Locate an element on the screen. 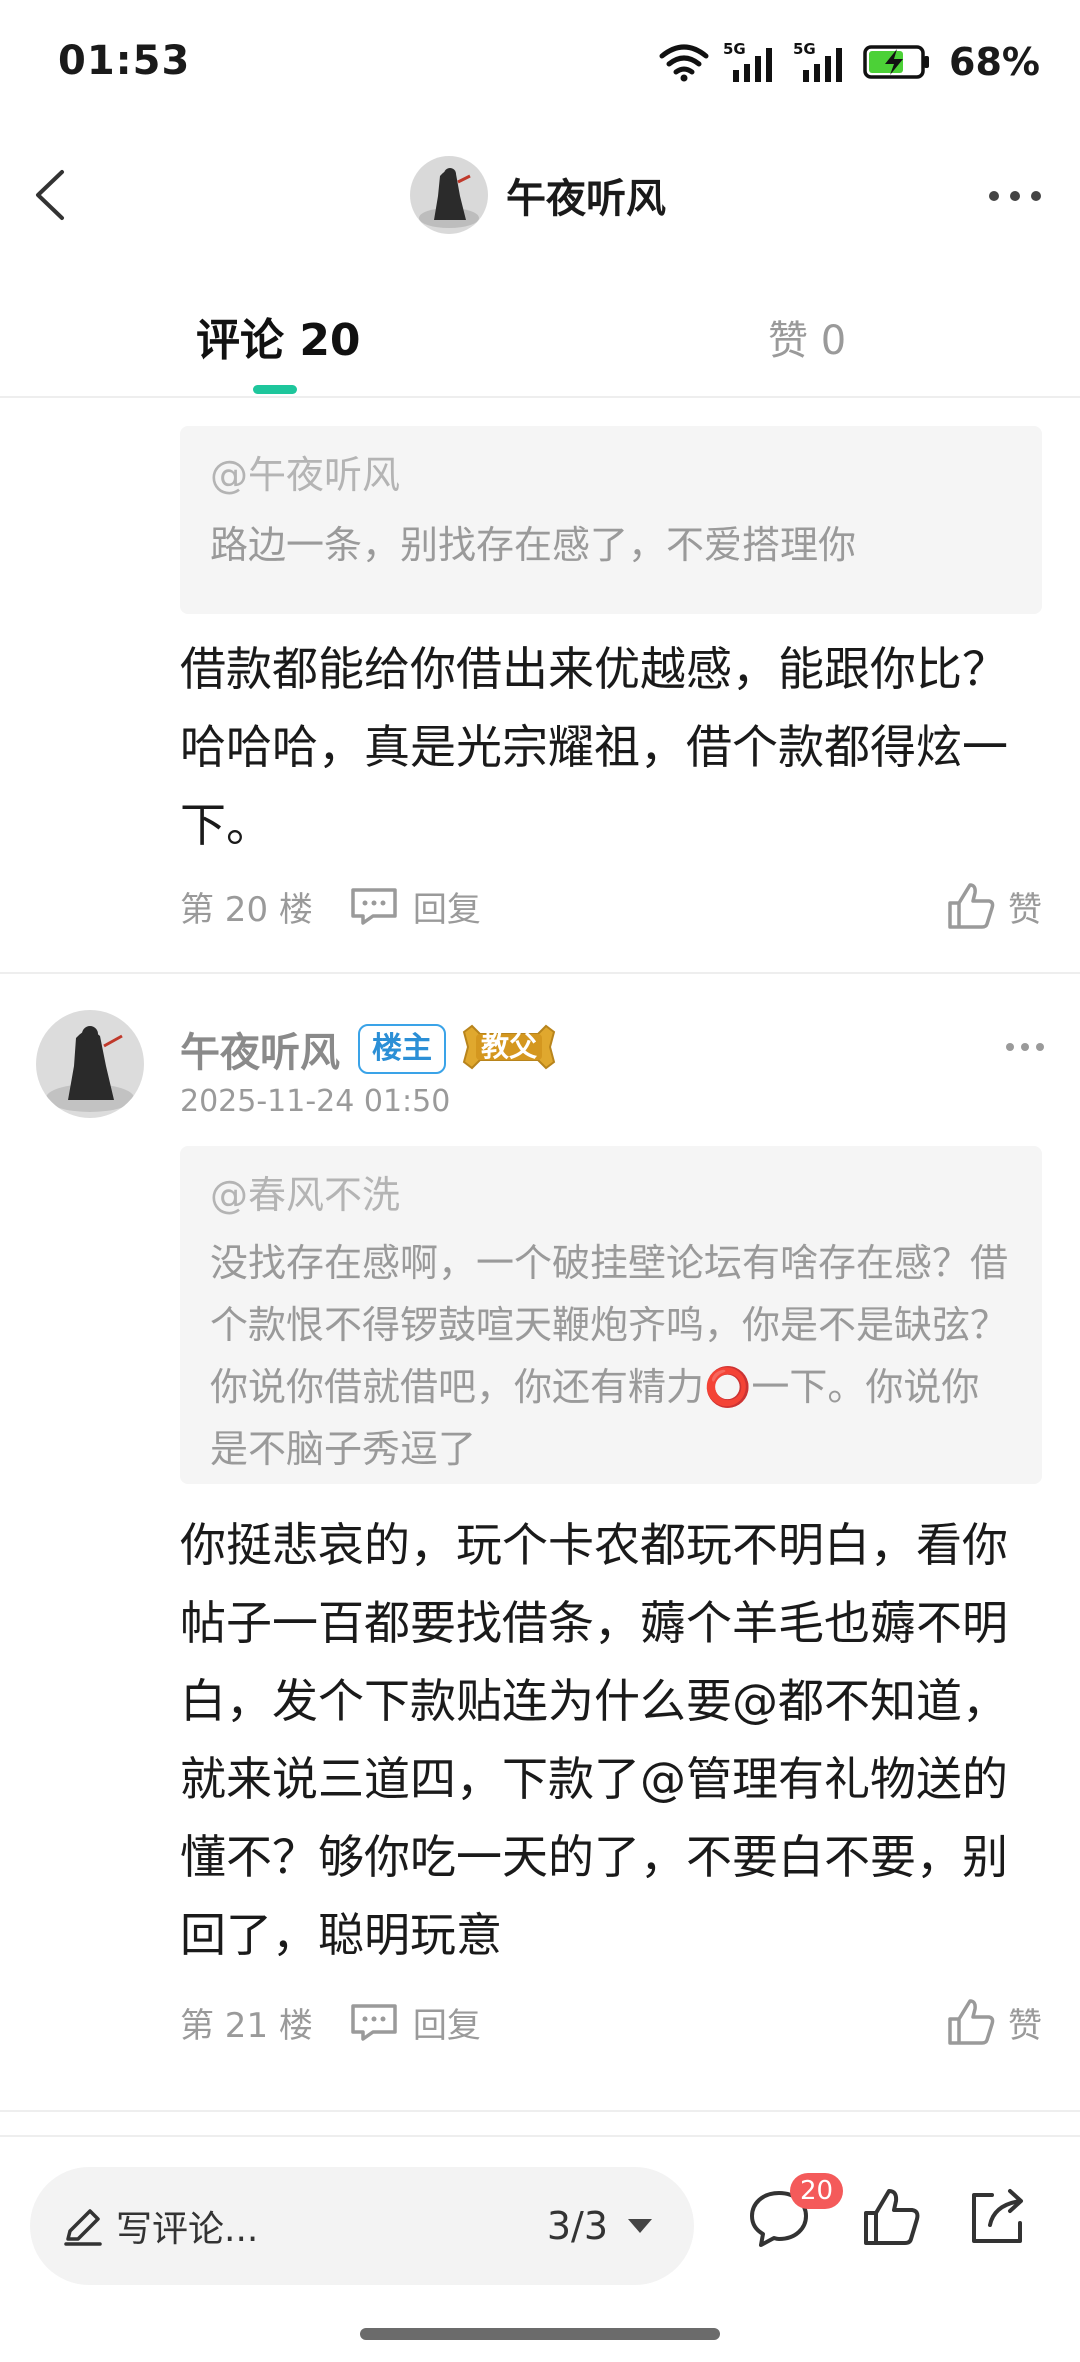 Image resolution: width=1080 pixels, height=2362 pixels. tab-comments: 评论 20 is located at coordinates (278, 336).